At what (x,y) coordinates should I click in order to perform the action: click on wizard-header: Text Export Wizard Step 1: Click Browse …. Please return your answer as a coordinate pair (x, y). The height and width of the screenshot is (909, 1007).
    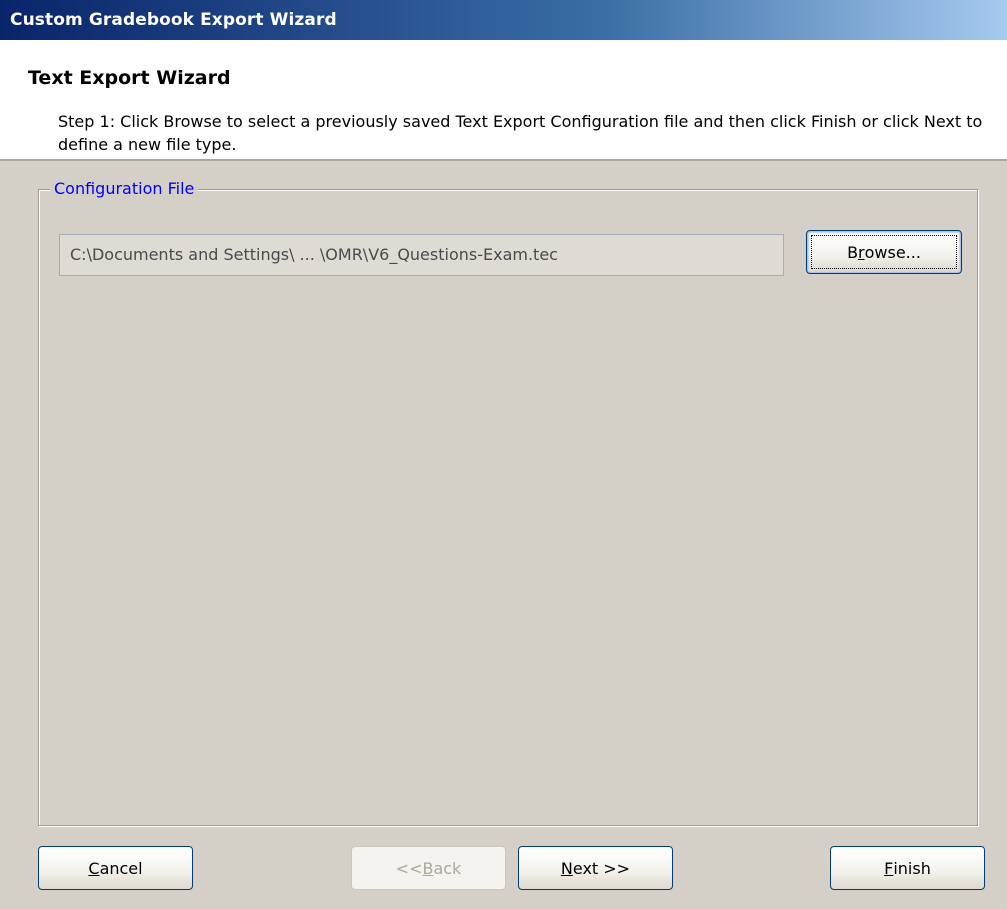
    Looking at the image, I should click on (503, 100).